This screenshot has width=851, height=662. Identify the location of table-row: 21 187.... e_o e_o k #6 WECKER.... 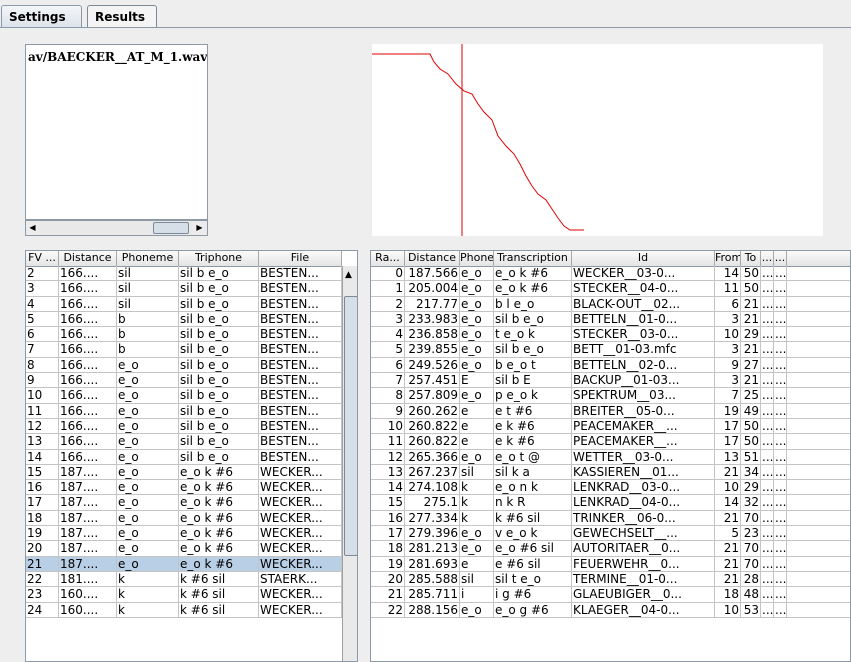
(184, 564).